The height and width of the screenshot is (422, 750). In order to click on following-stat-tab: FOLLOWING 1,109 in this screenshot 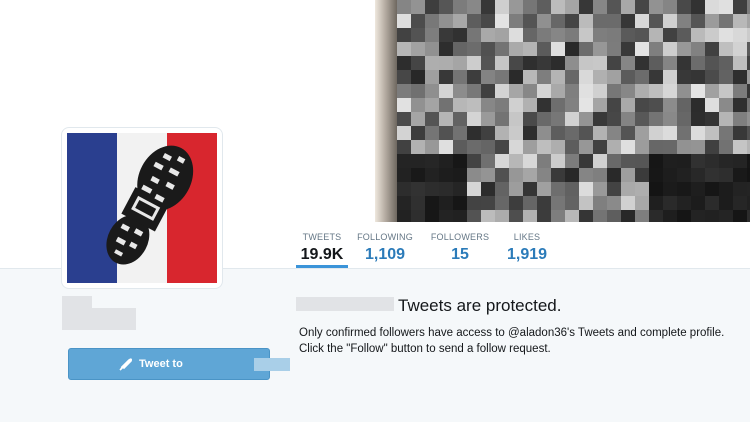, I will do `click(385, 248)`.